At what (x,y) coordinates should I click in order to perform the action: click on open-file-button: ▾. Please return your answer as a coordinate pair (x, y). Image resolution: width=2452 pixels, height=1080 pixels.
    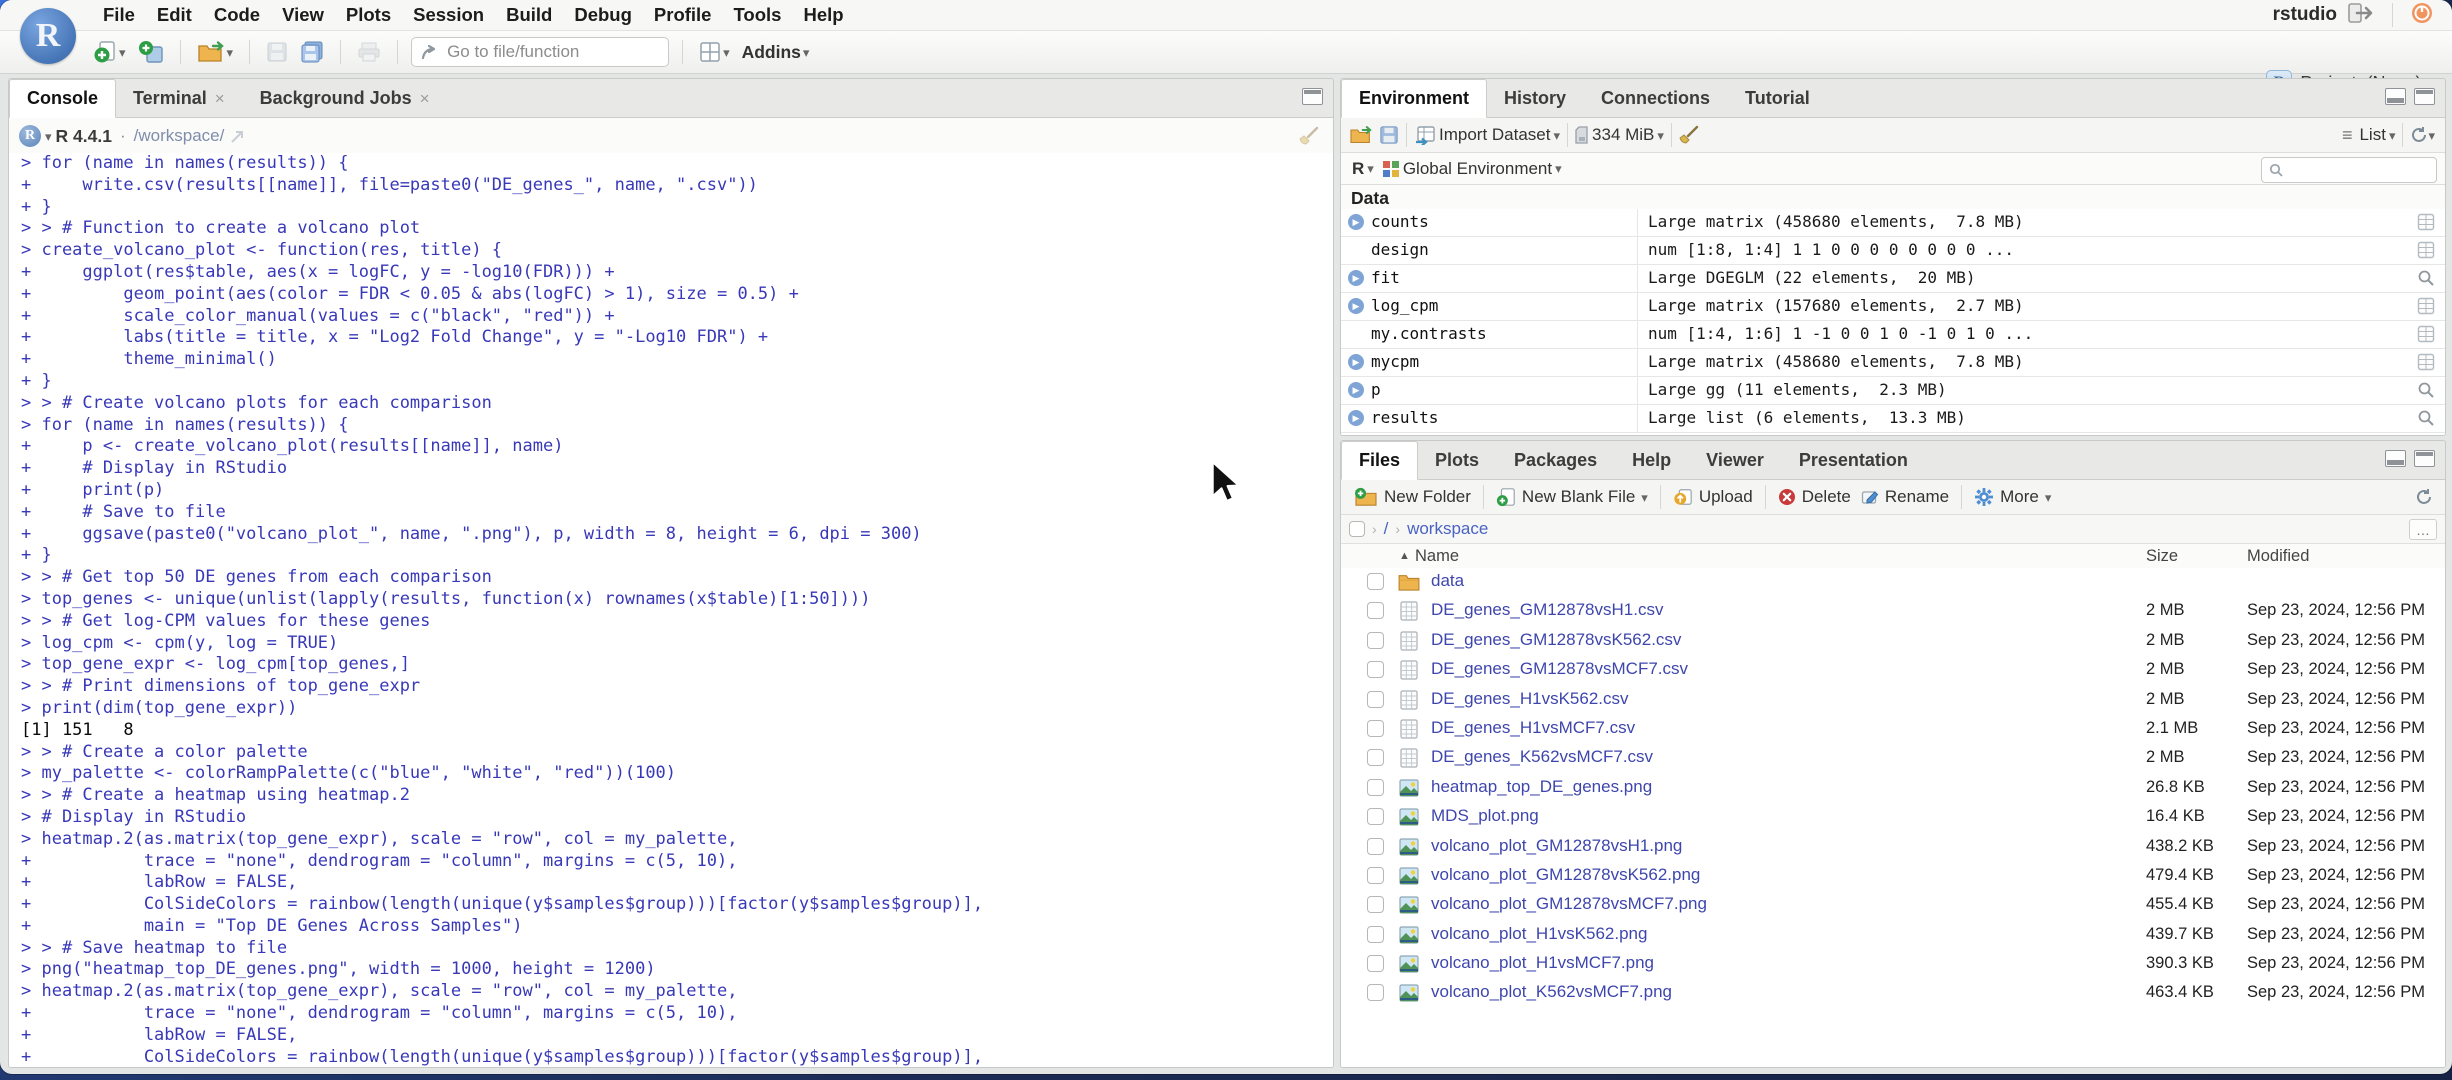
    Looking at the image, I should click on (215, 52).